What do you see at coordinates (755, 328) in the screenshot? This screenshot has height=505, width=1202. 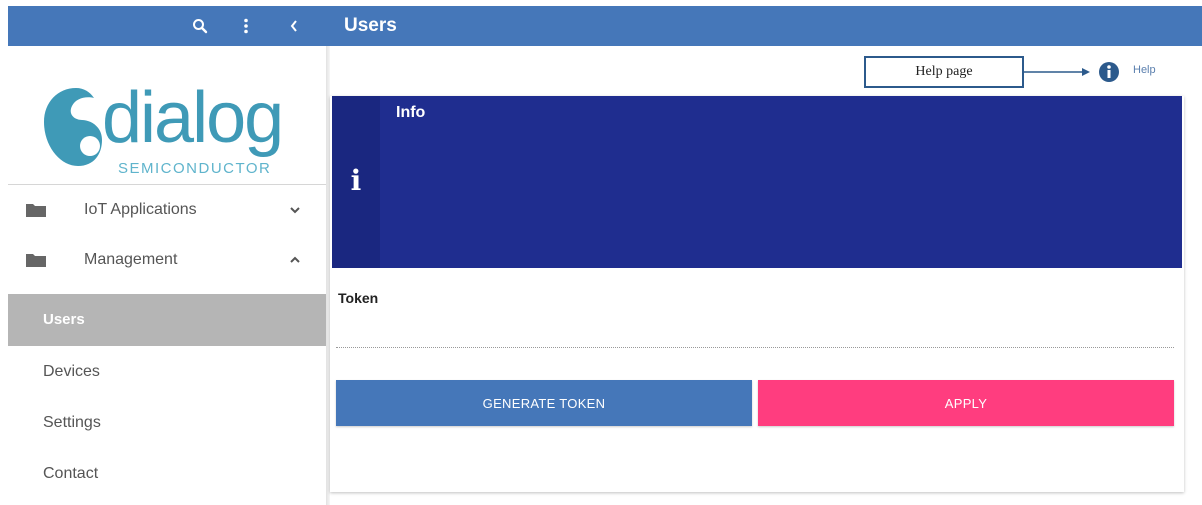 I see `token-input` at bounding box center [755, 328].